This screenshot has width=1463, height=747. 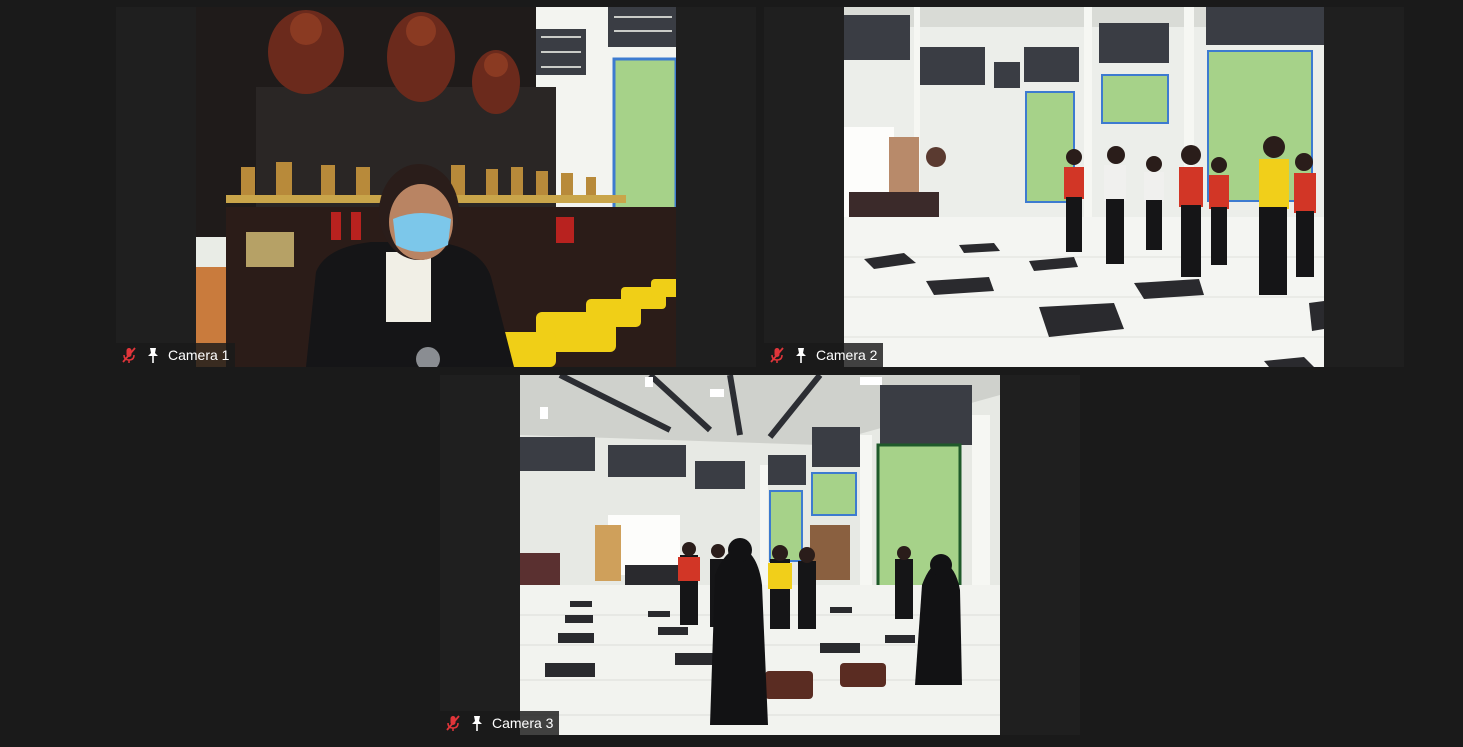 What do you see at coordinates (199, 355) in the screenshot?
I see `participant-name: Camera 1` at bounding box center [199, 355].